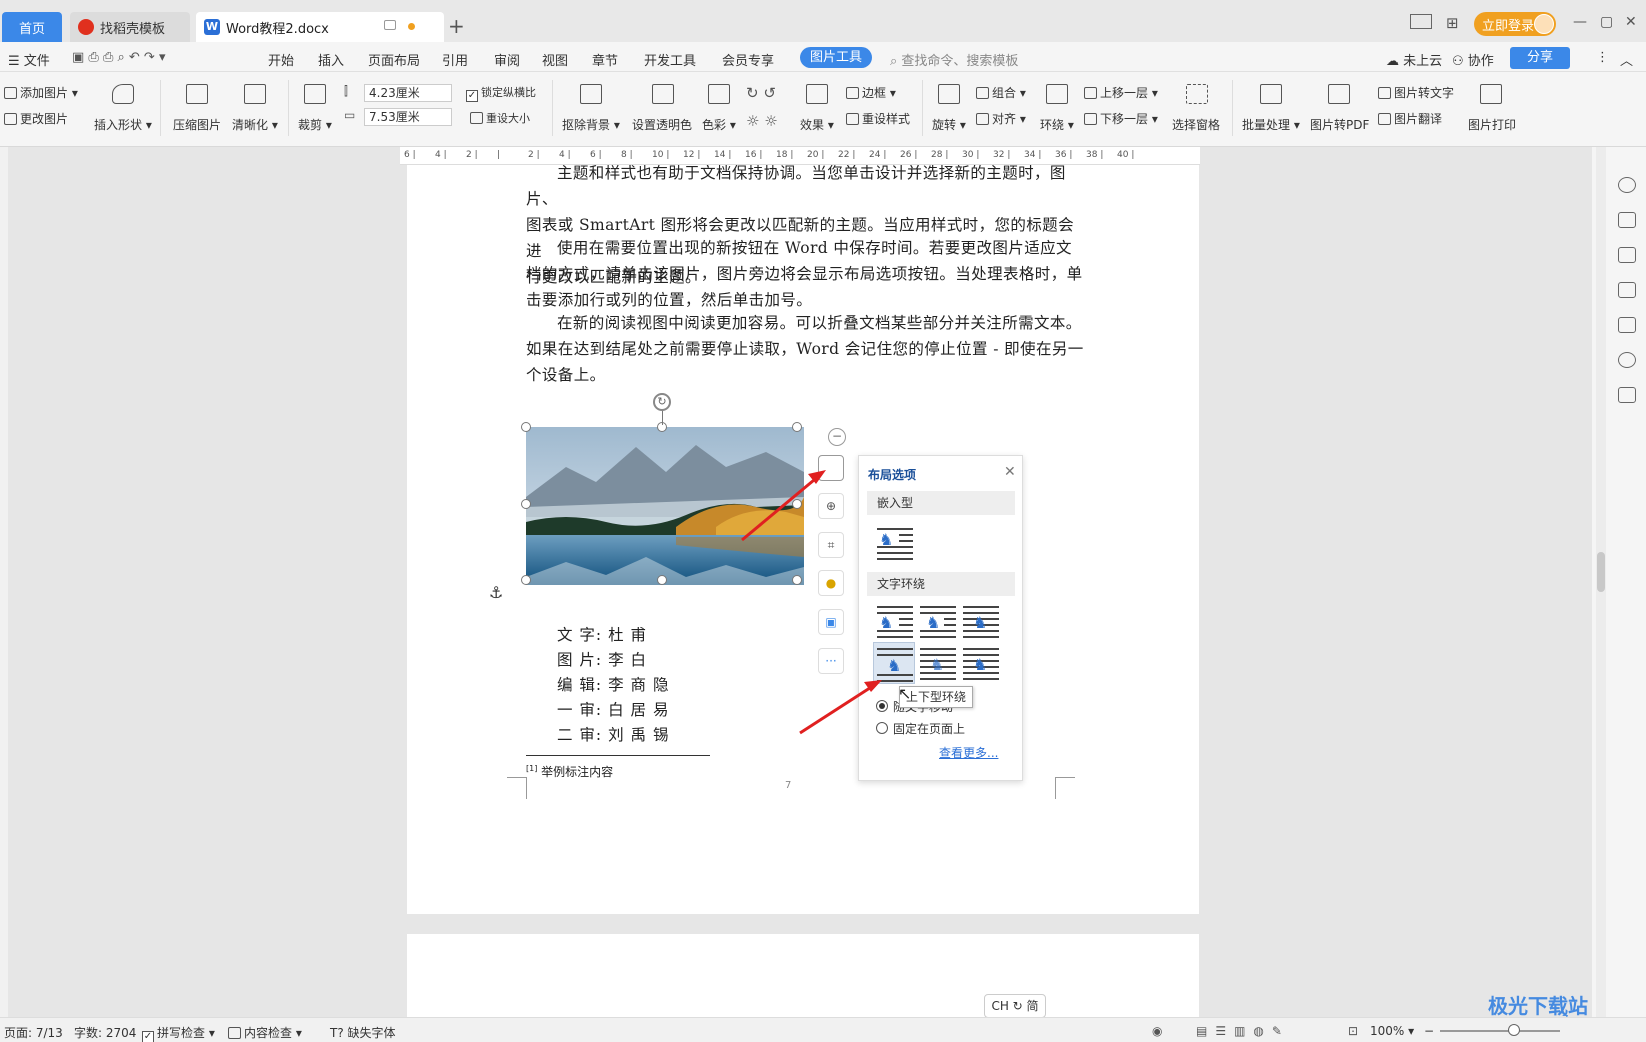 Image resolution: width=1646 pixels, height=1042 pixels. What do you see at coordinates (938, 665) in the screenshot?
I see `wrap-behind-text-icon: ♞` at bounding box center [938, 665].